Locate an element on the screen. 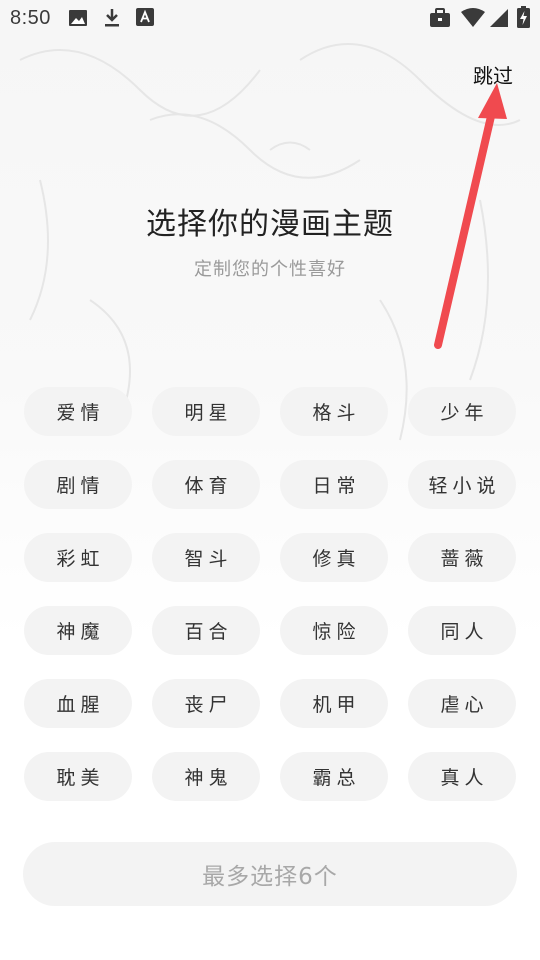  image-icon is located at coordinates (78, 20).